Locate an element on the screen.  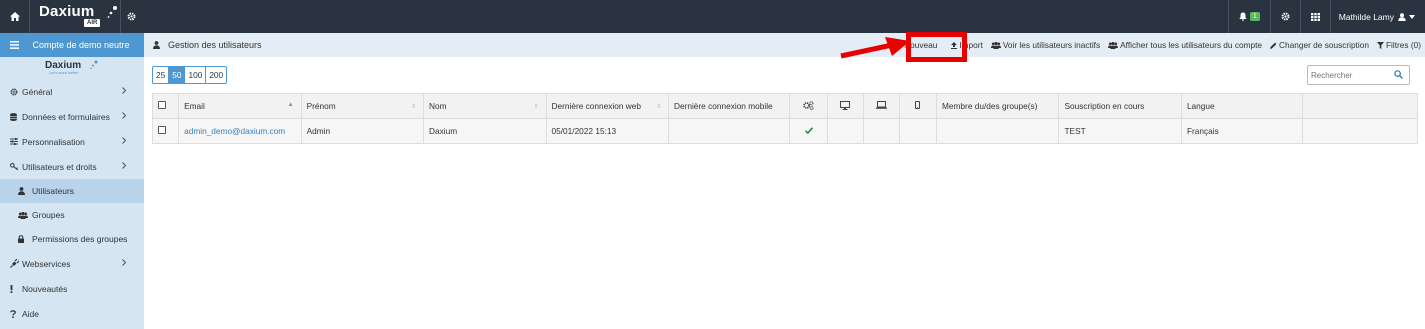
cell-extra is located at coordinates (1360, 131).